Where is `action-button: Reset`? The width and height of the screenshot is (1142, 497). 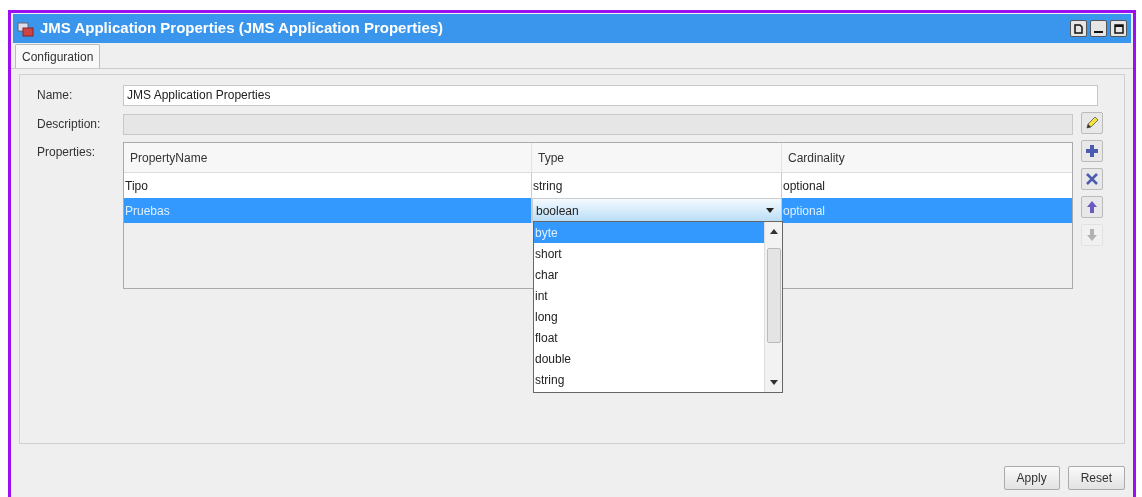 action-button: Reset is located at coordinates (1096, 478).